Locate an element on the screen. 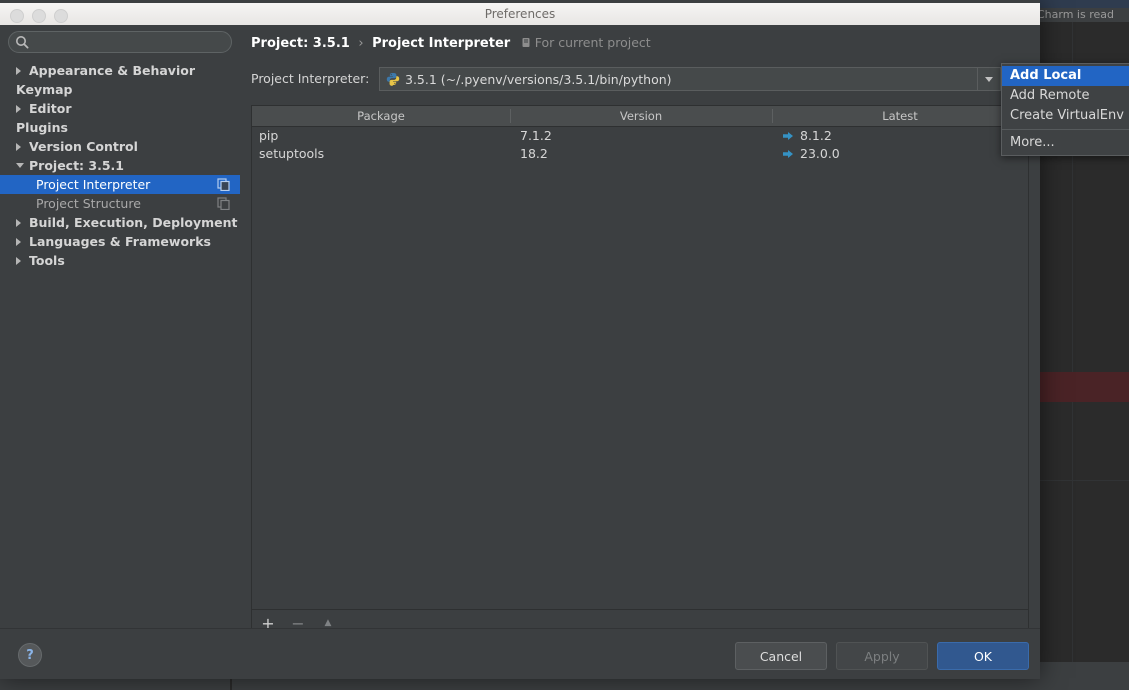 This screenshot has height=690, width=1129. sidebar-item-label: Build, Execution, Deployment is located at coordinates (133, 222).